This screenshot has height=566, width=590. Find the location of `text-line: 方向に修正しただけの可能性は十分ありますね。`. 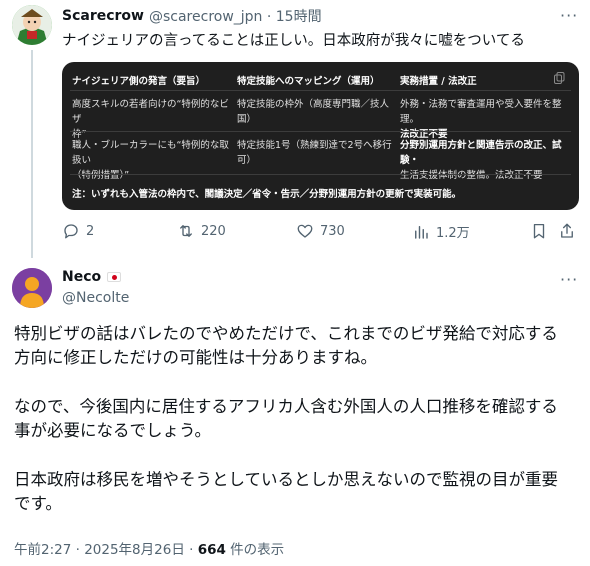

text-line: 方向に修正しただけの可能性は十分ありますね。 is located at coordinates (195, 357).